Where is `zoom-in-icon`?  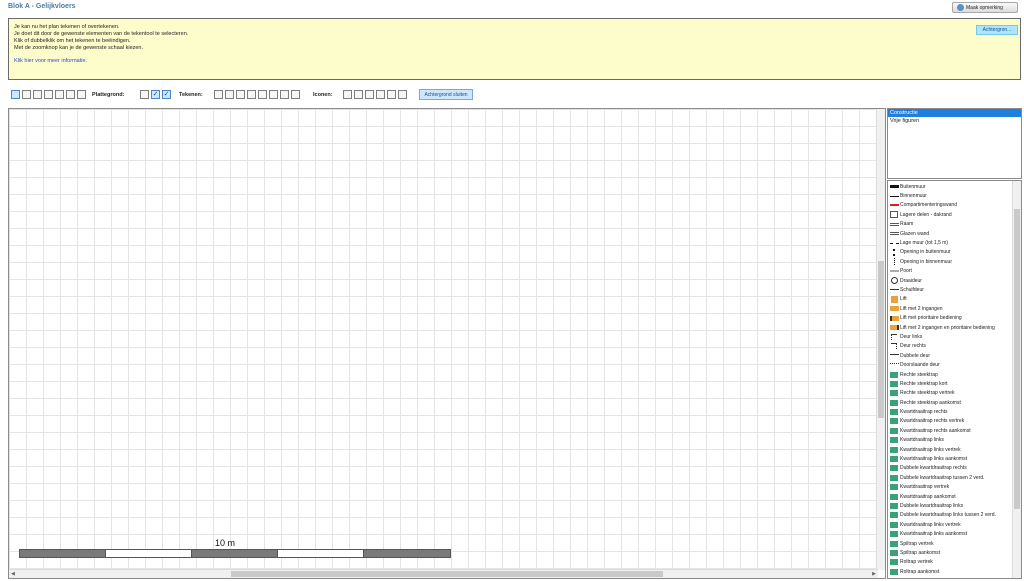 zoom-in-icon is located at coordinates (26, 94).